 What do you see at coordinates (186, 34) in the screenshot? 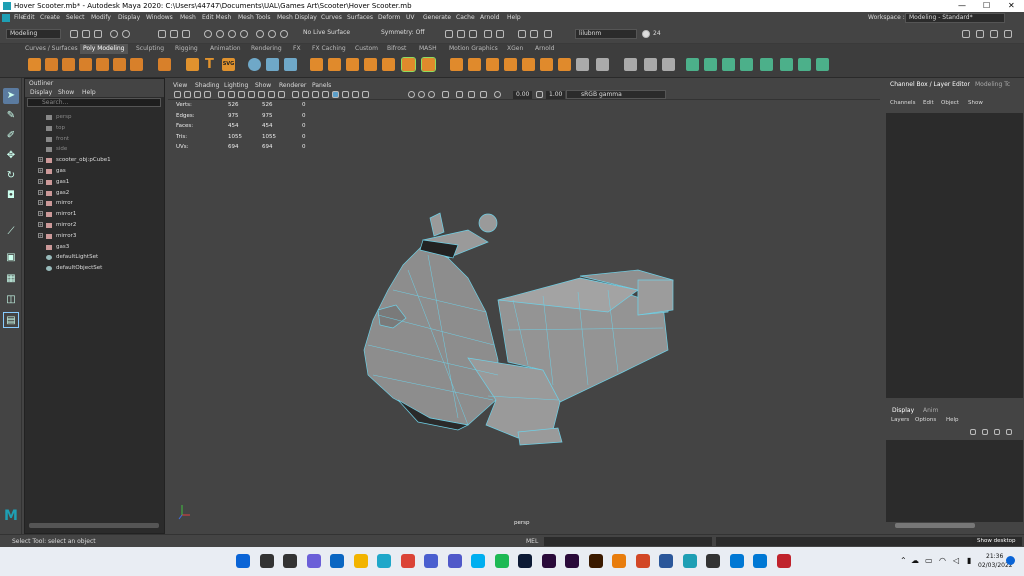
I see `select-component-icon` at bounding box center [186, 34].